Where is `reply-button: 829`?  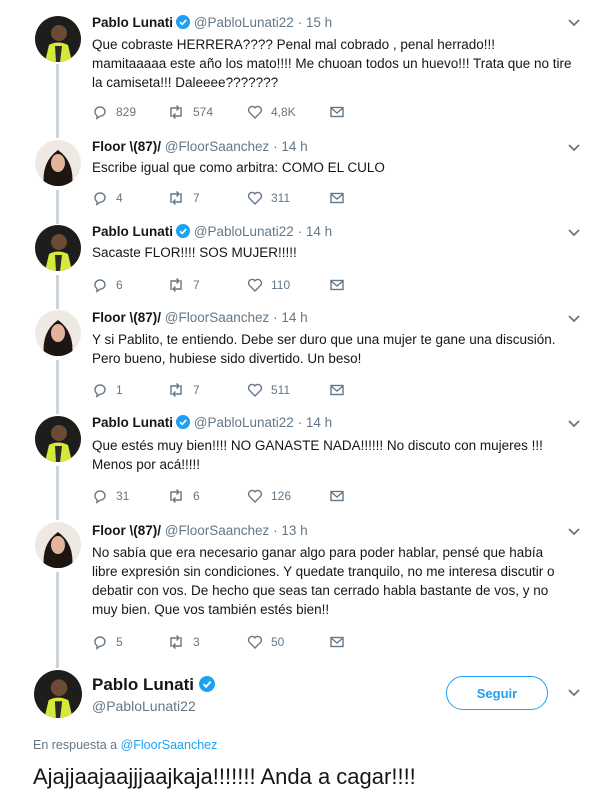 reply-button: 829 is located at coordinates (114, 112).